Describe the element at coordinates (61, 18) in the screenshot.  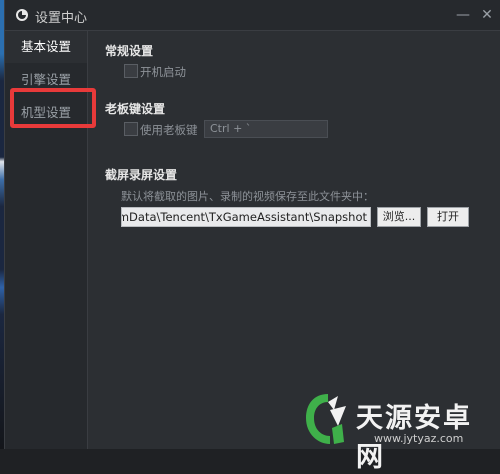
I see `window-title: 设置中心` at that location.